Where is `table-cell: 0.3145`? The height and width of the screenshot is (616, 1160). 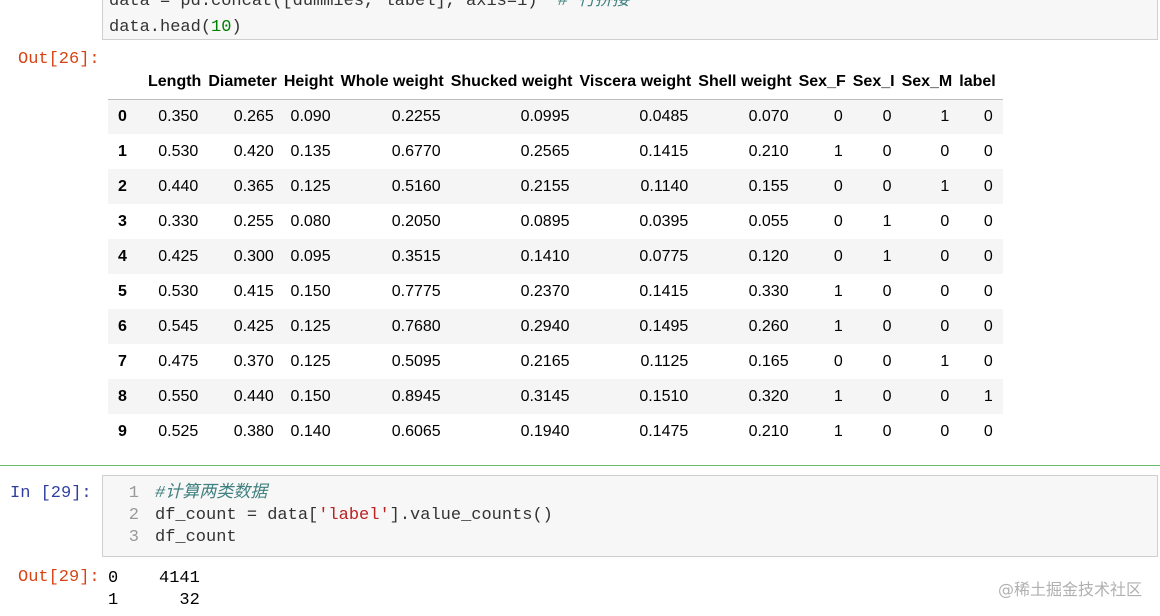
table-cell: 0.3145 is located at coordinates (545, 396).